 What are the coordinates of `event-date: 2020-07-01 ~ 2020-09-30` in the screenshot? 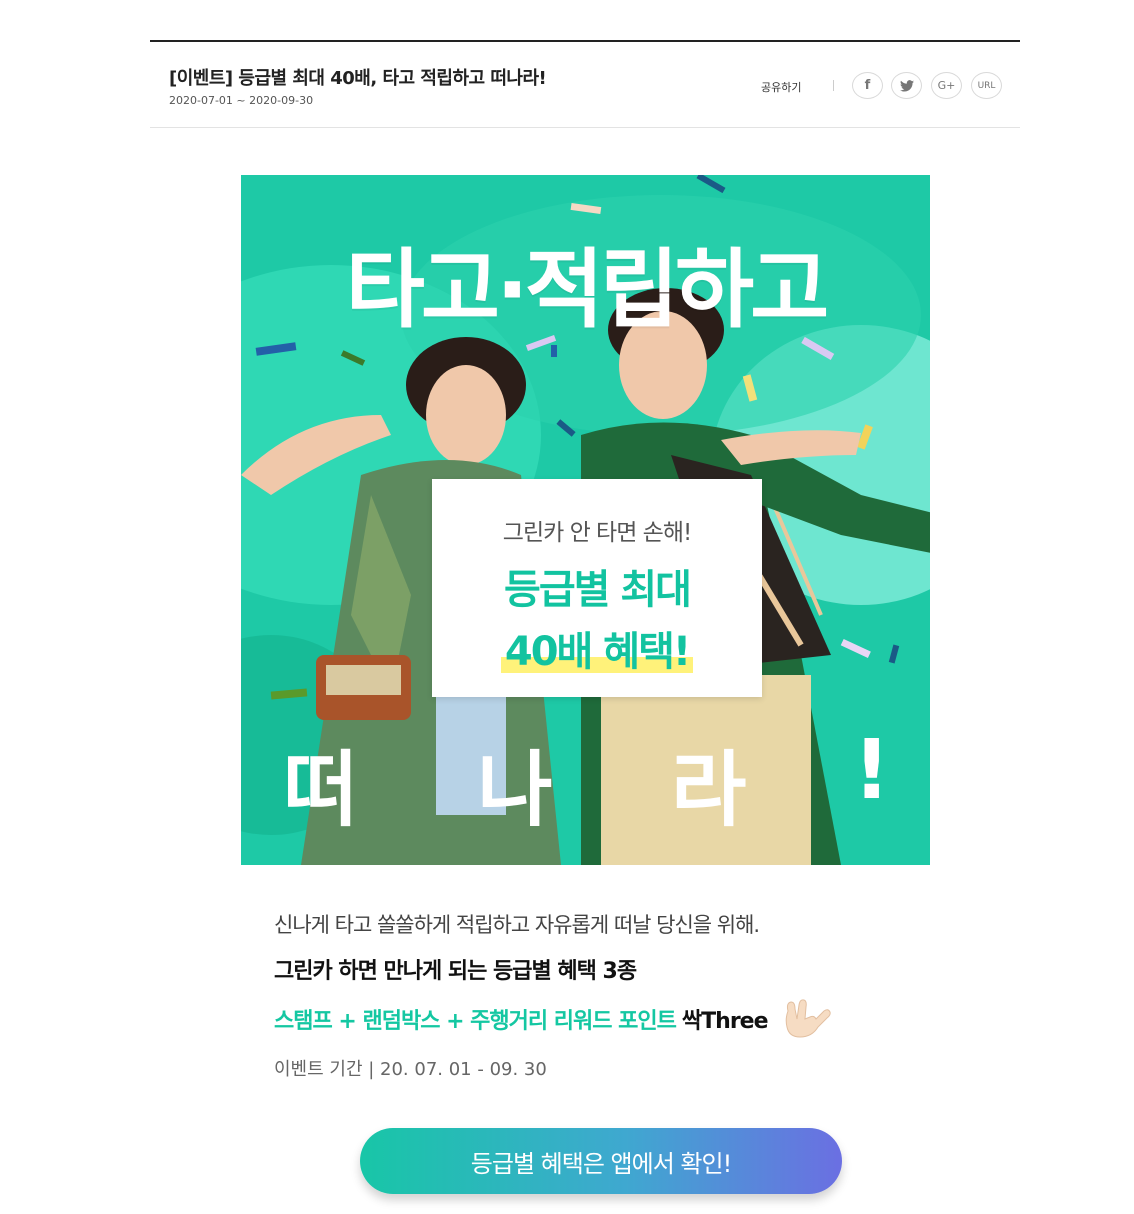 It's located at (241, 100).